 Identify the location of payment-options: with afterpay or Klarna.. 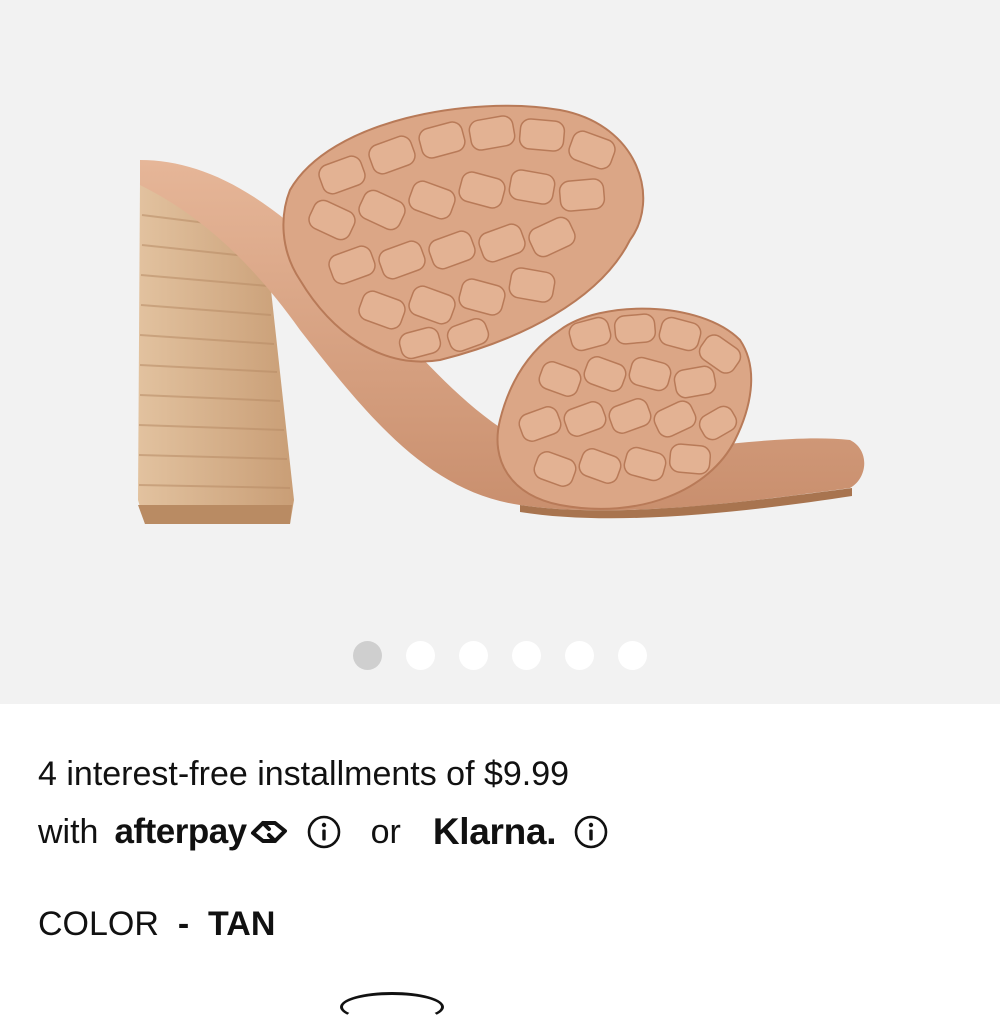
(323, 832).